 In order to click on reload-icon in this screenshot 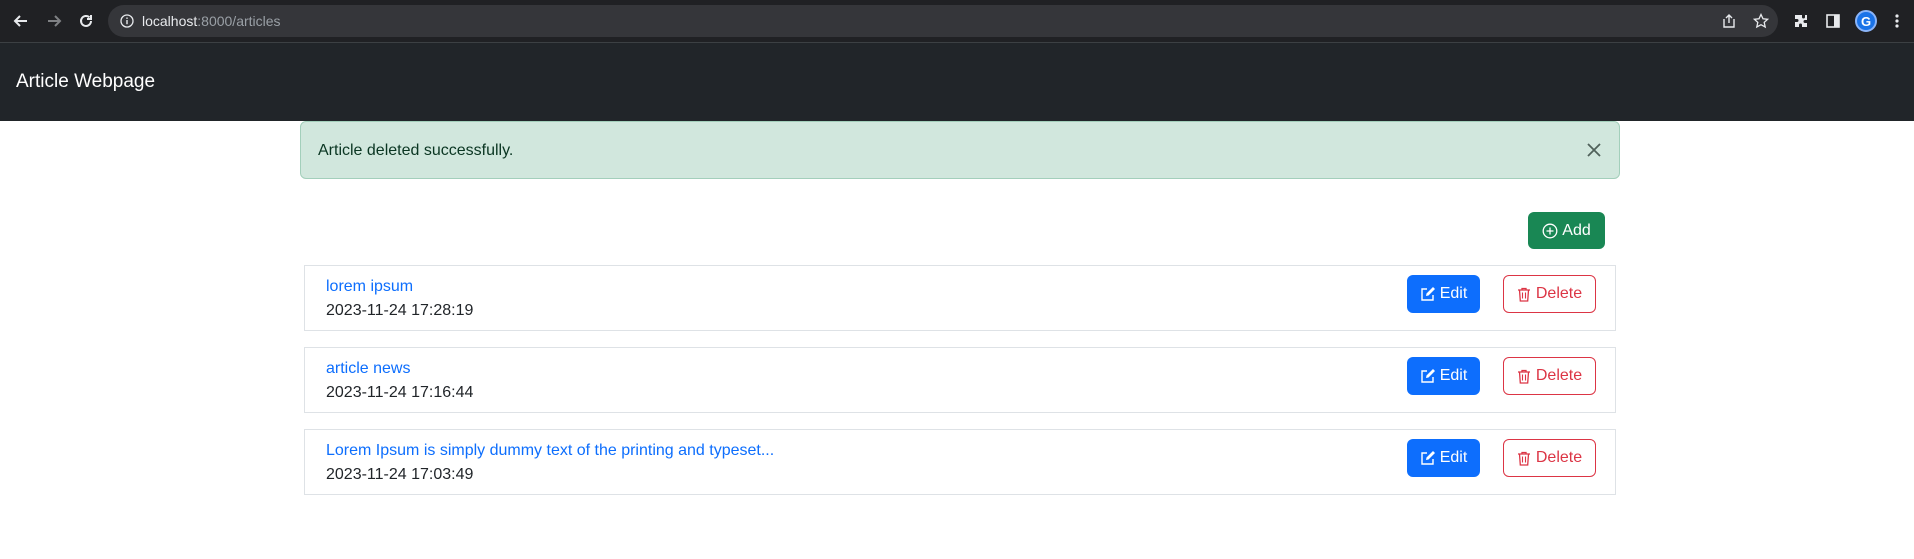, I will do `click(86, 20)`.